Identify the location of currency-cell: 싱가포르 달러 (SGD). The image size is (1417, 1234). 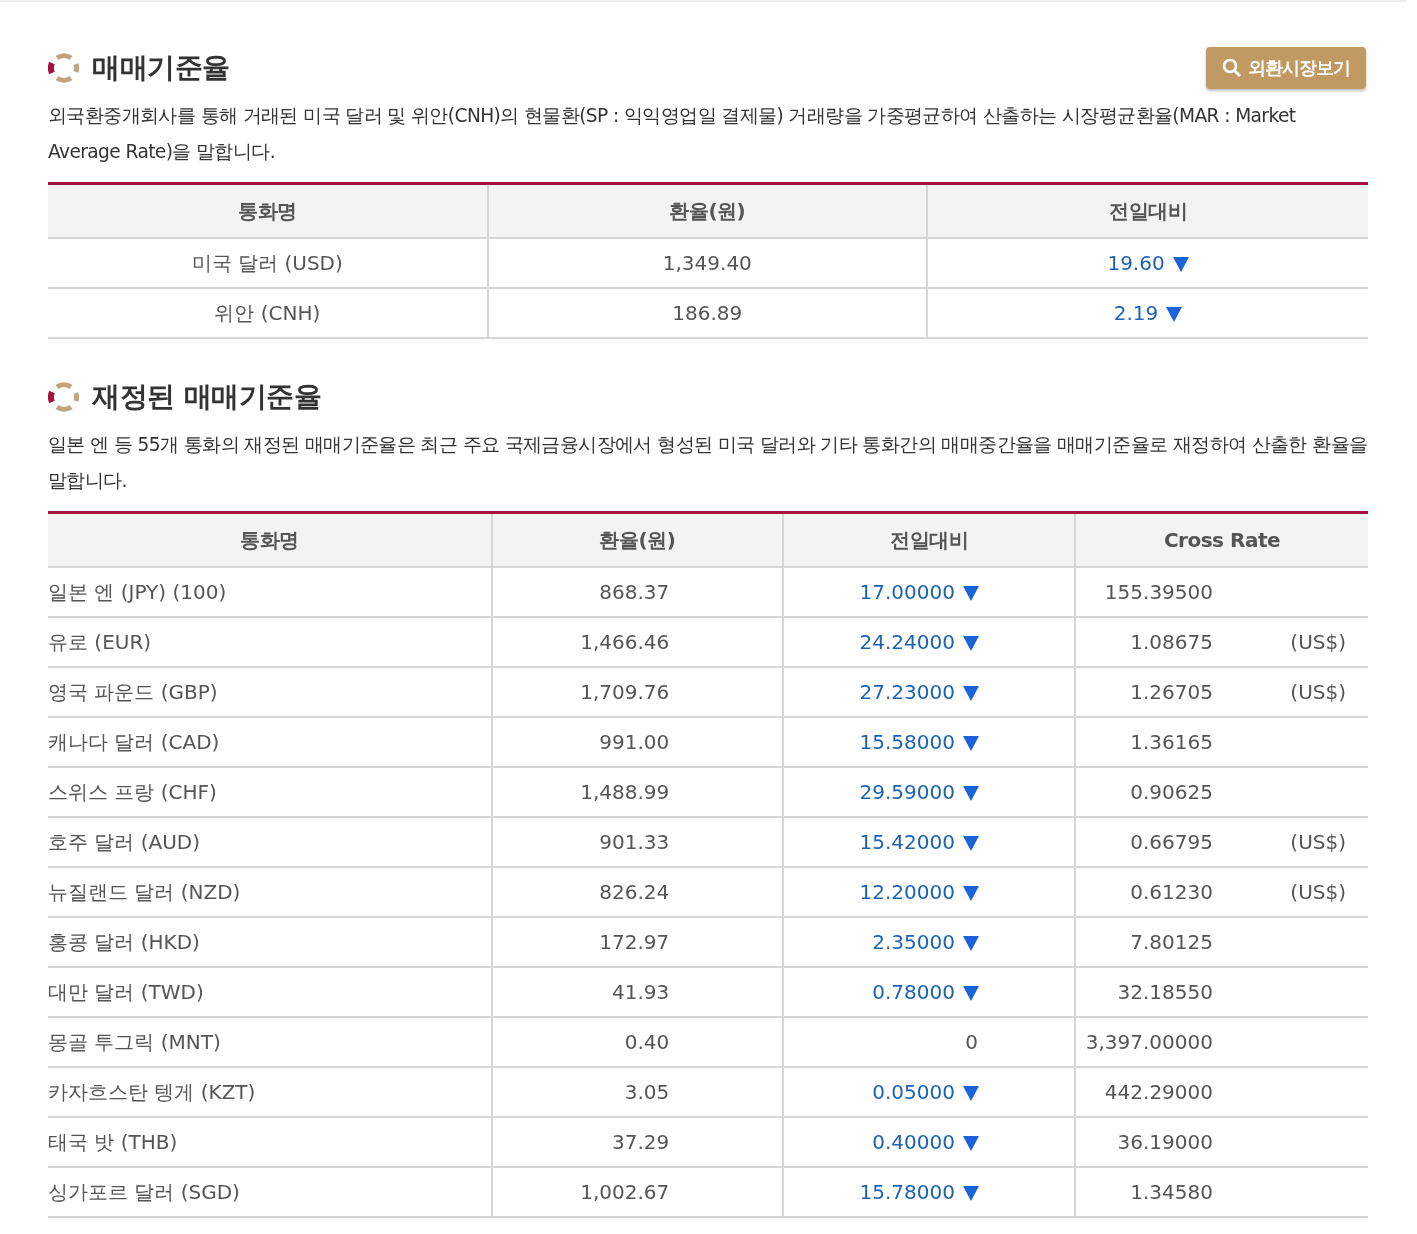
(270, 1192).